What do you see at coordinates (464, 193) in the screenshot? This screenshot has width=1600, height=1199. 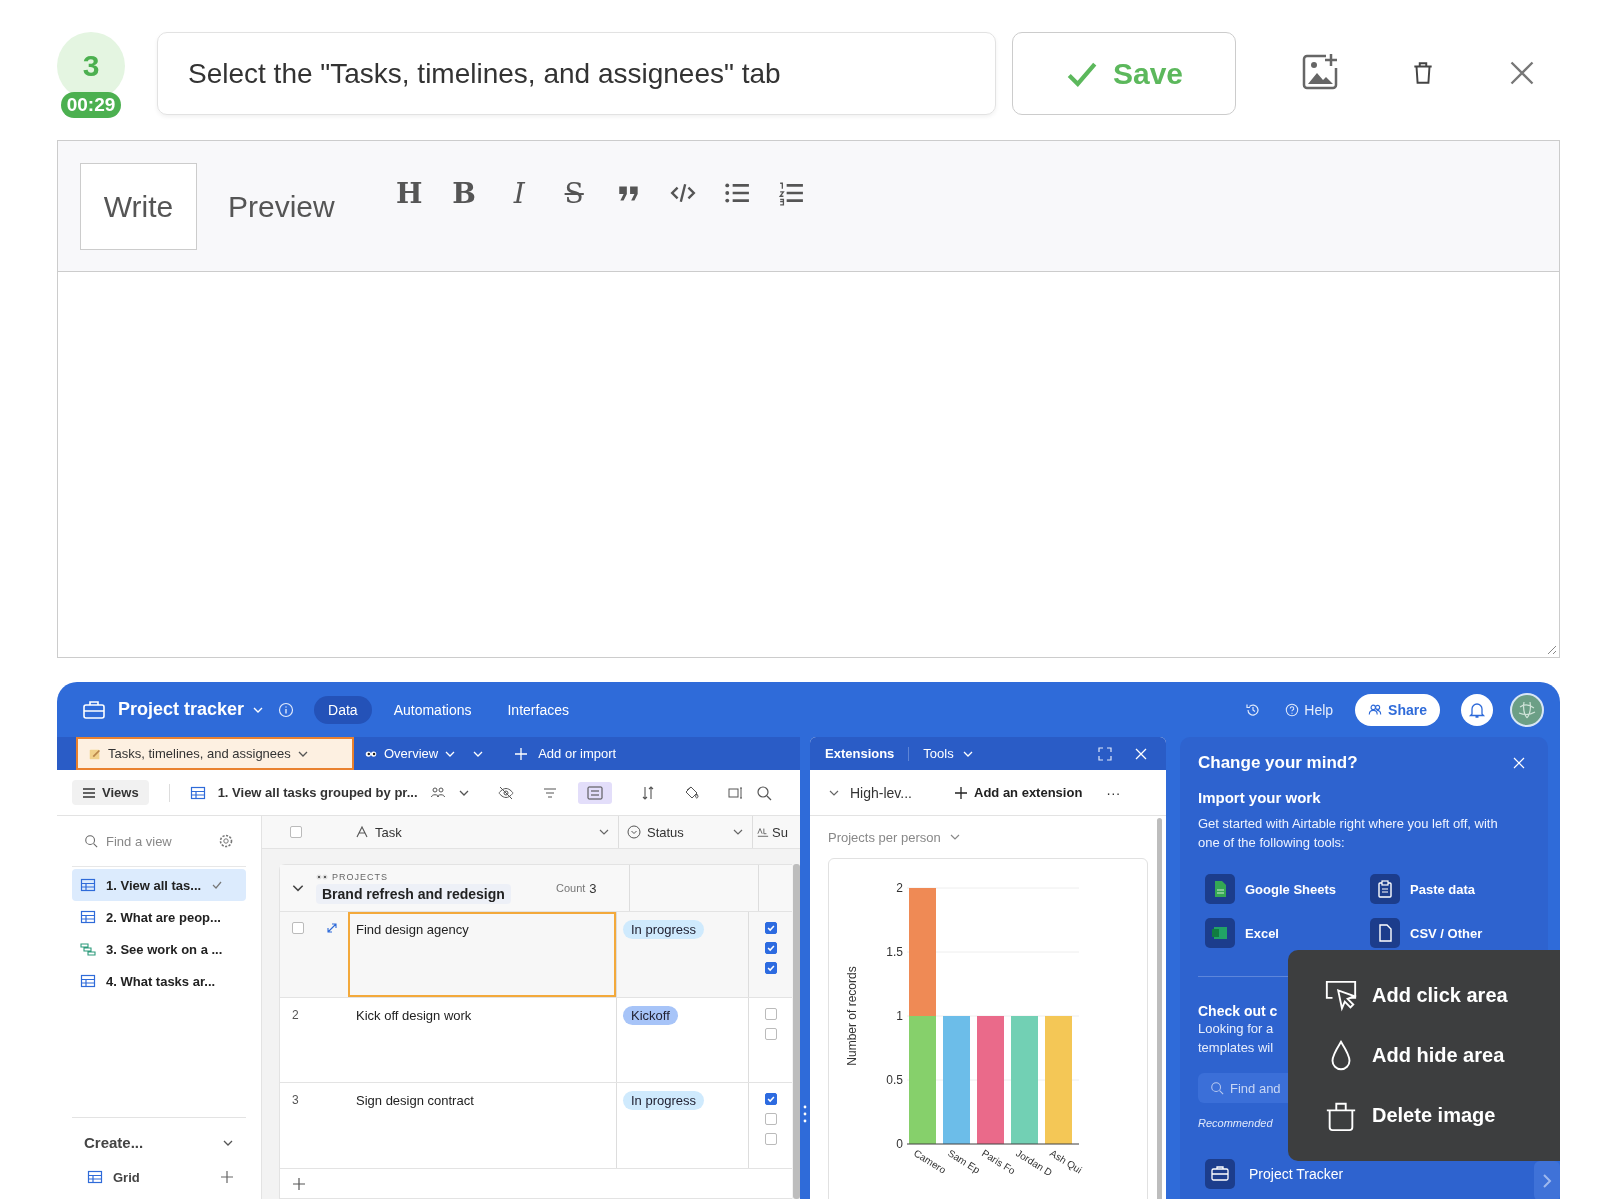 I see `bold-button: B` at bounding box center [464, 193].